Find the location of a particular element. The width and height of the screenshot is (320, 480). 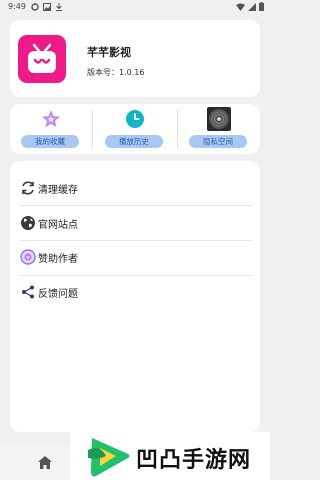

menu-label-clear-cache: 清理缓存 is located at coordinates (58, 190).